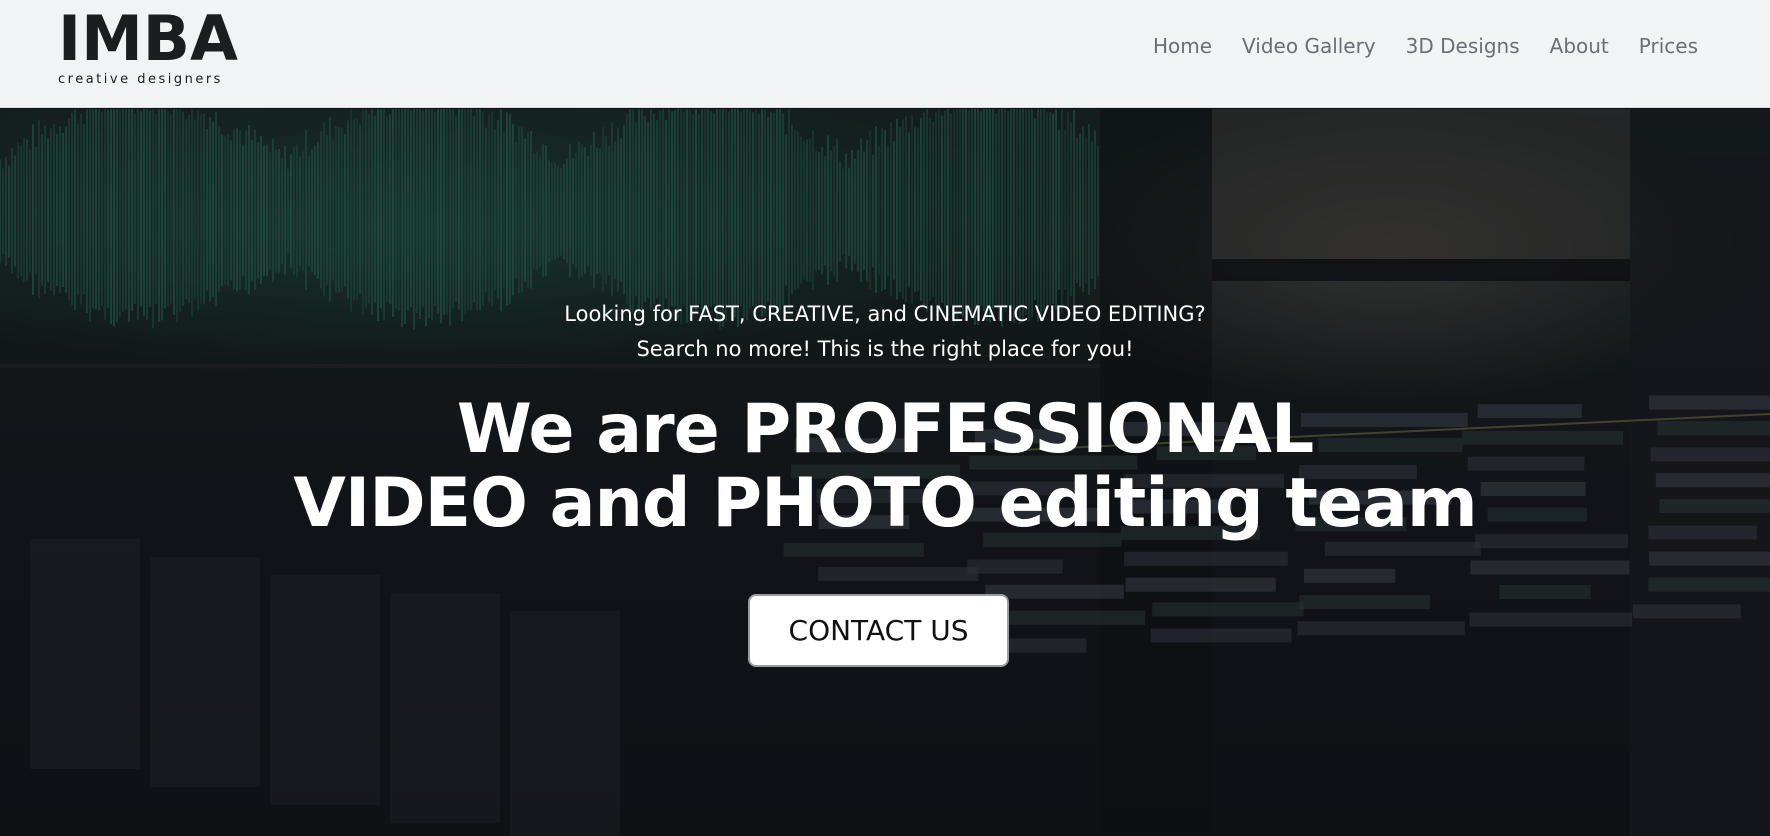  I want to click on logo-tagline: creative designers, so click(140, 79).